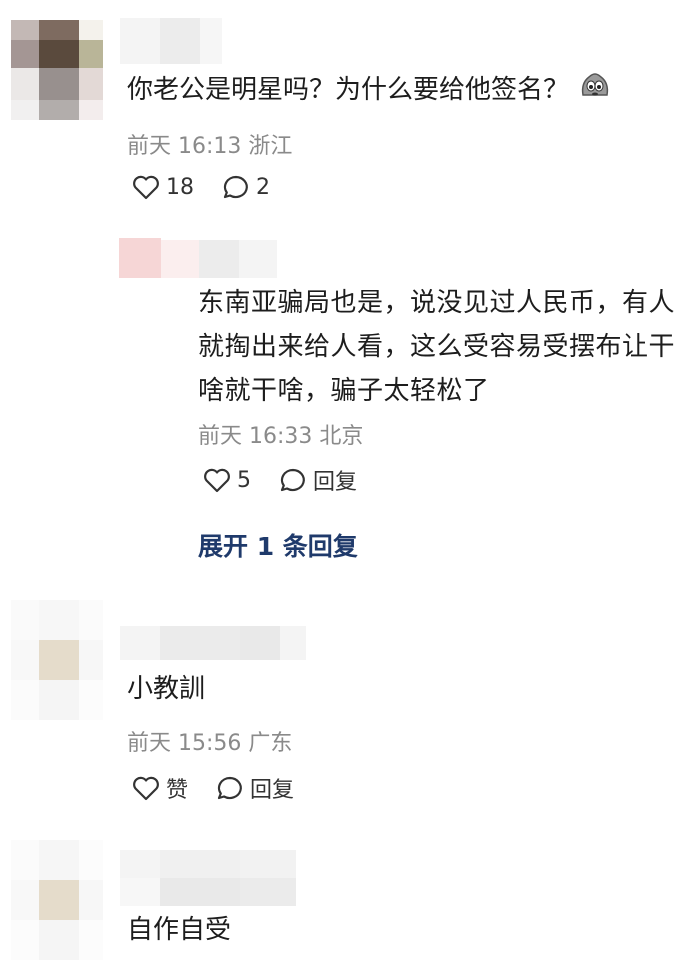 The height and width of the screenshot is (967, 690). I want to click on expand-replies-link: 展开 1 条回复, so click(278, 545).